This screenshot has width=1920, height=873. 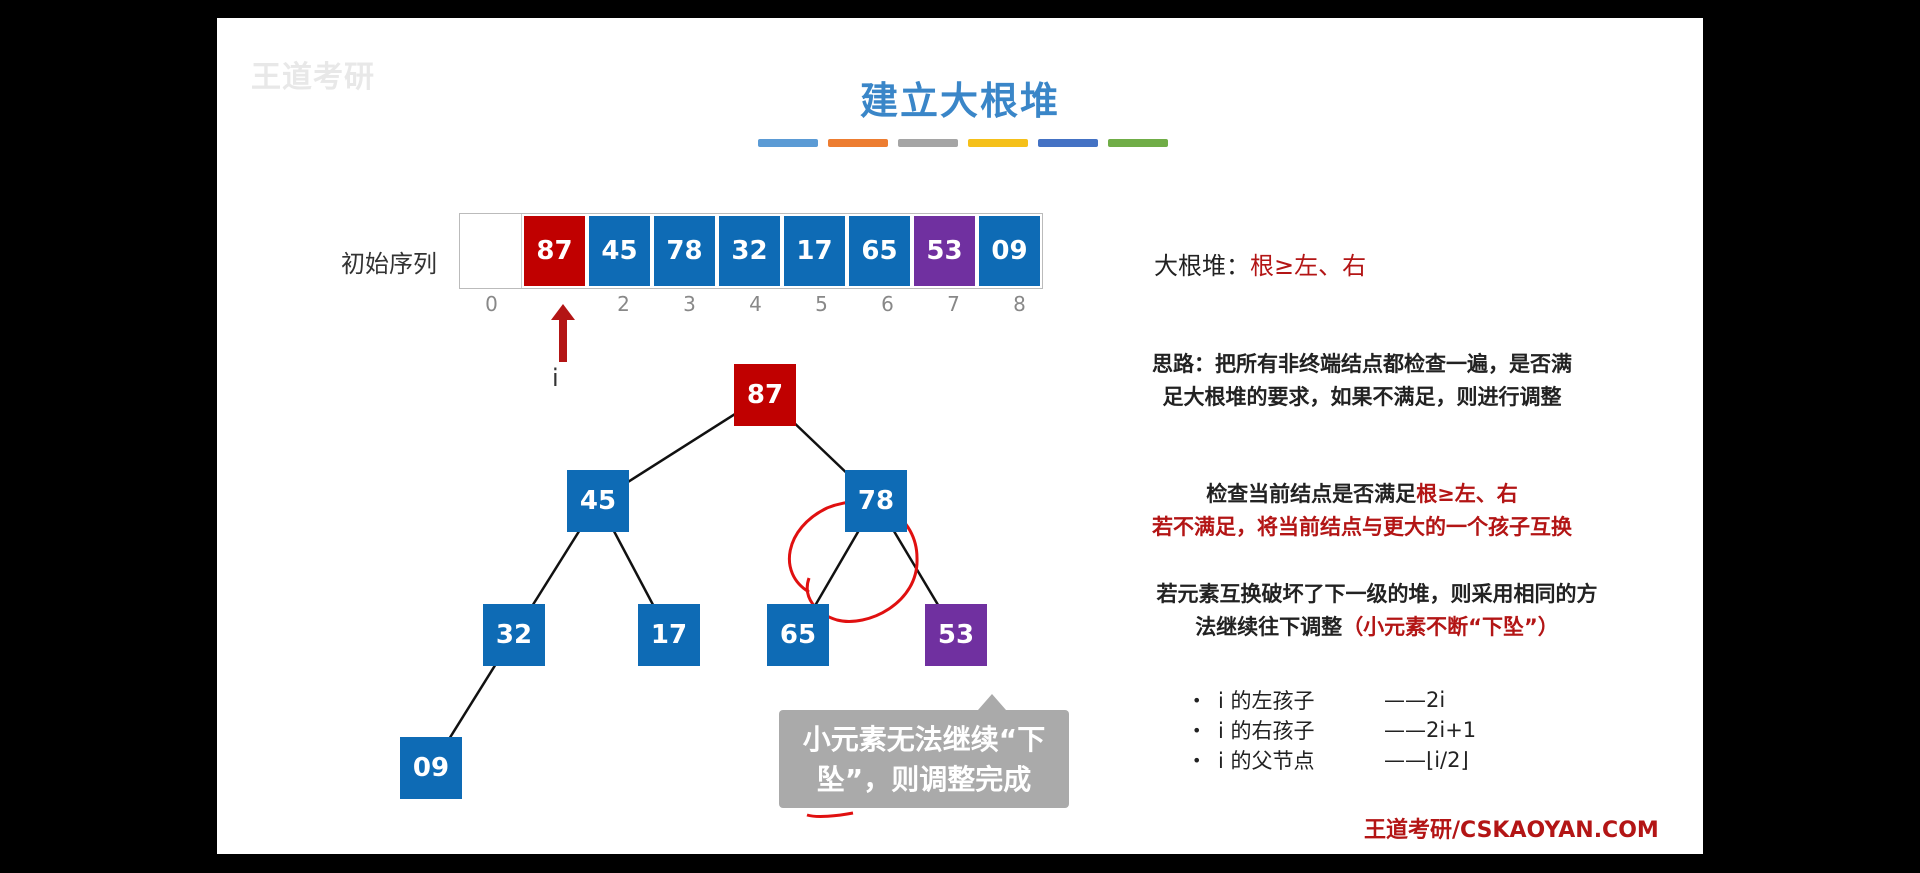 What do you see at coordinates (1426, 760) in the screenshot?
I see `formula-value: ——⌊i/2⌋` at bounding box center [1426, 760].